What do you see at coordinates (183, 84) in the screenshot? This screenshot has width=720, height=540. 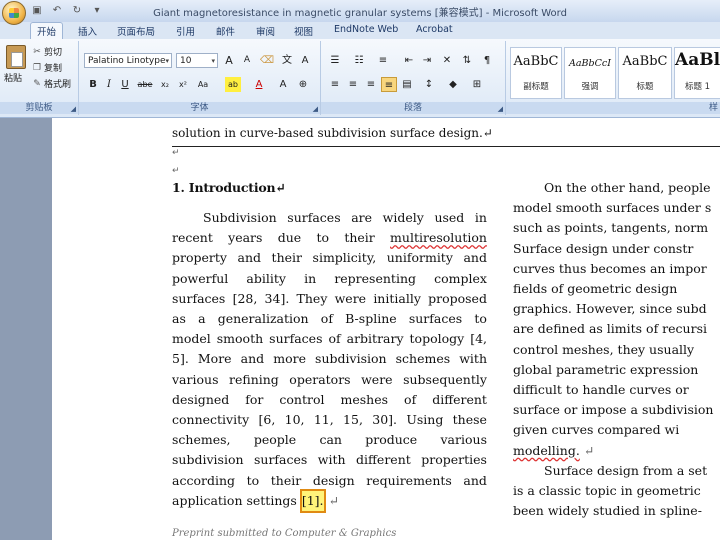 I see `superscript-button: x²` at bounding box center [183, 84].